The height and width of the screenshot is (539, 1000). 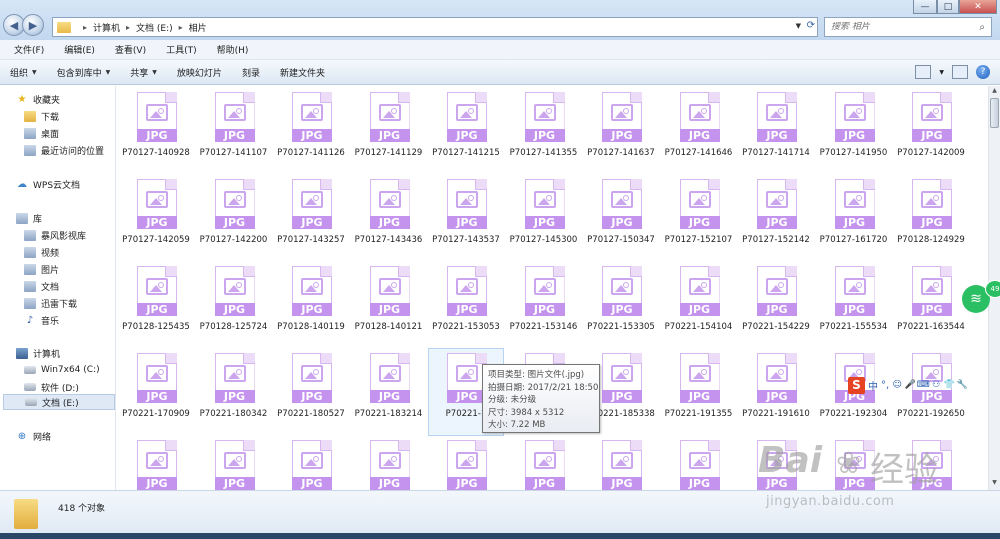 I want to click on file-tile: JPG P70221-153146, so click(x=544, y=305).